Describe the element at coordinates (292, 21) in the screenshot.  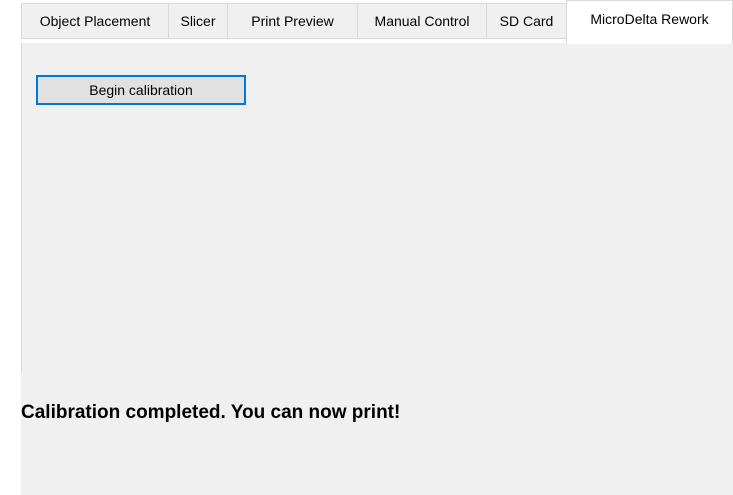
I see `tab-print-preview: Print Preview` at that location.